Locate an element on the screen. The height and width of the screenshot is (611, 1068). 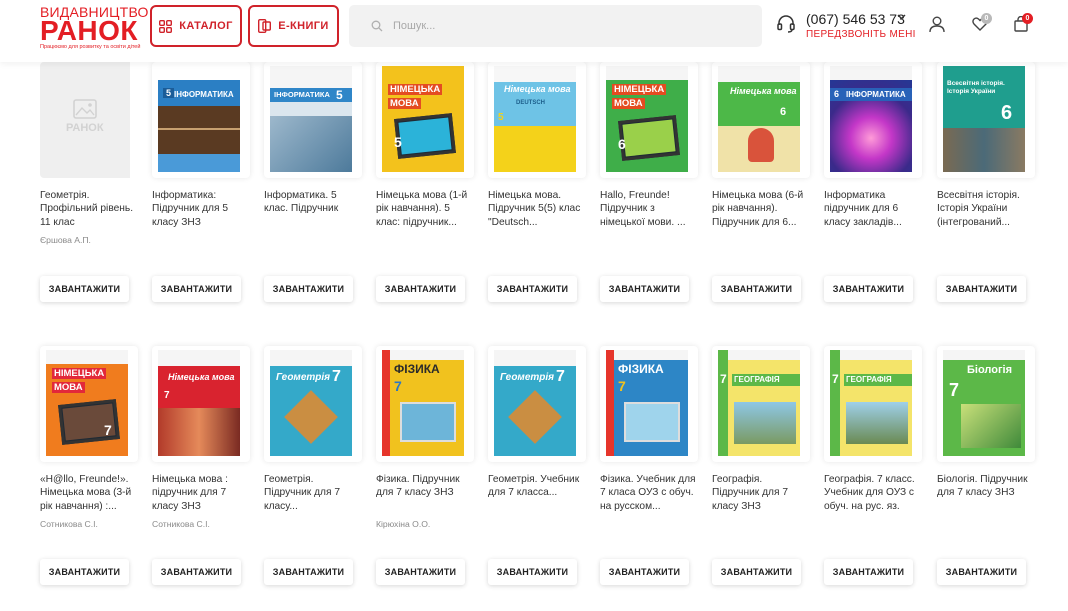
product-title: Географія. Підручник для 7 класу ЗНЗ is located at coordinates (761, 493).